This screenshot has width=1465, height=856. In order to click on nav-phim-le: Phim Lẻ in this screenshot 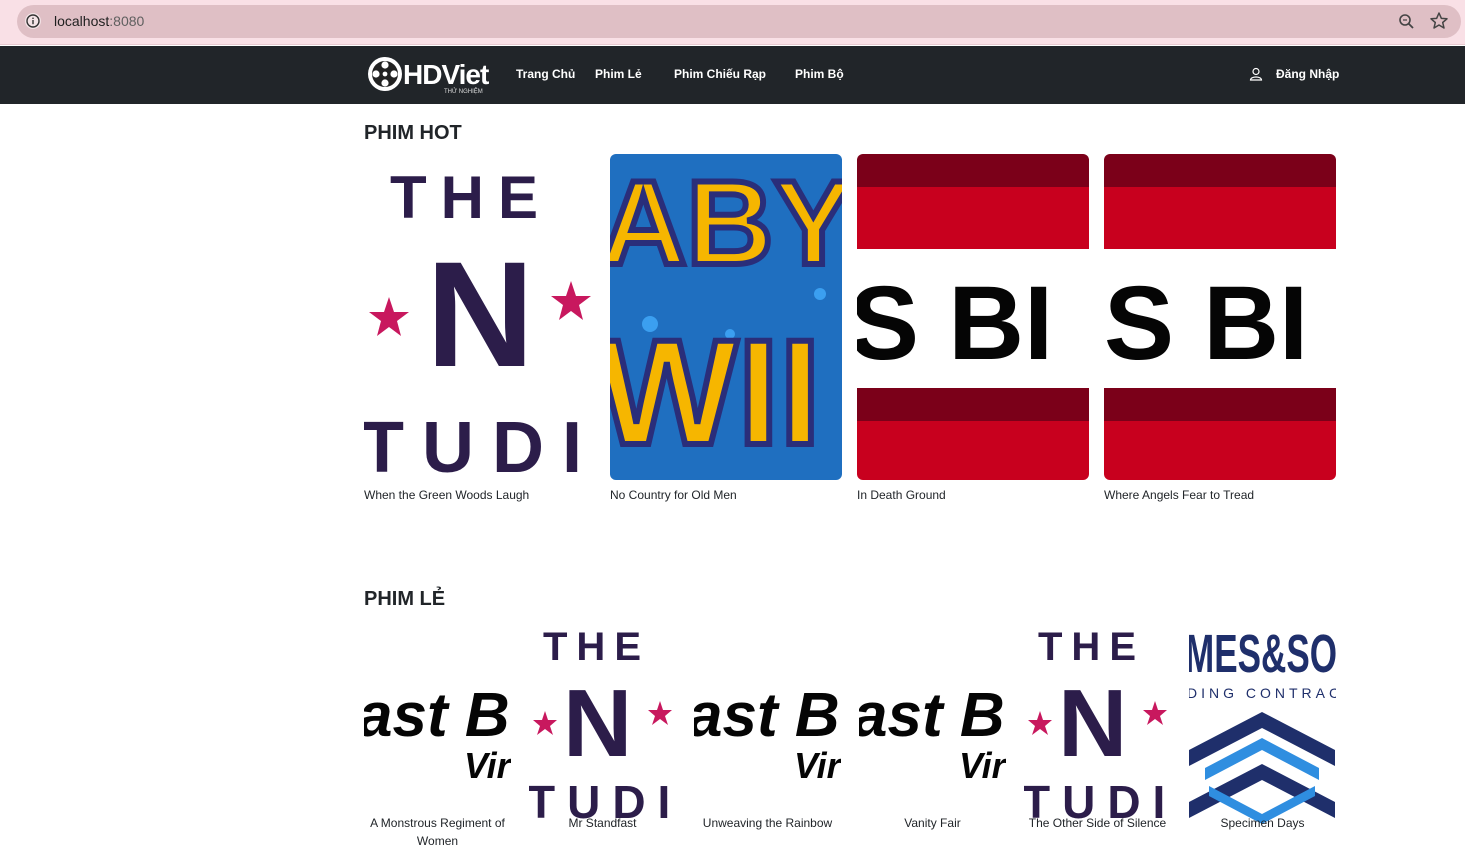, I will do `click(618, 74)`.